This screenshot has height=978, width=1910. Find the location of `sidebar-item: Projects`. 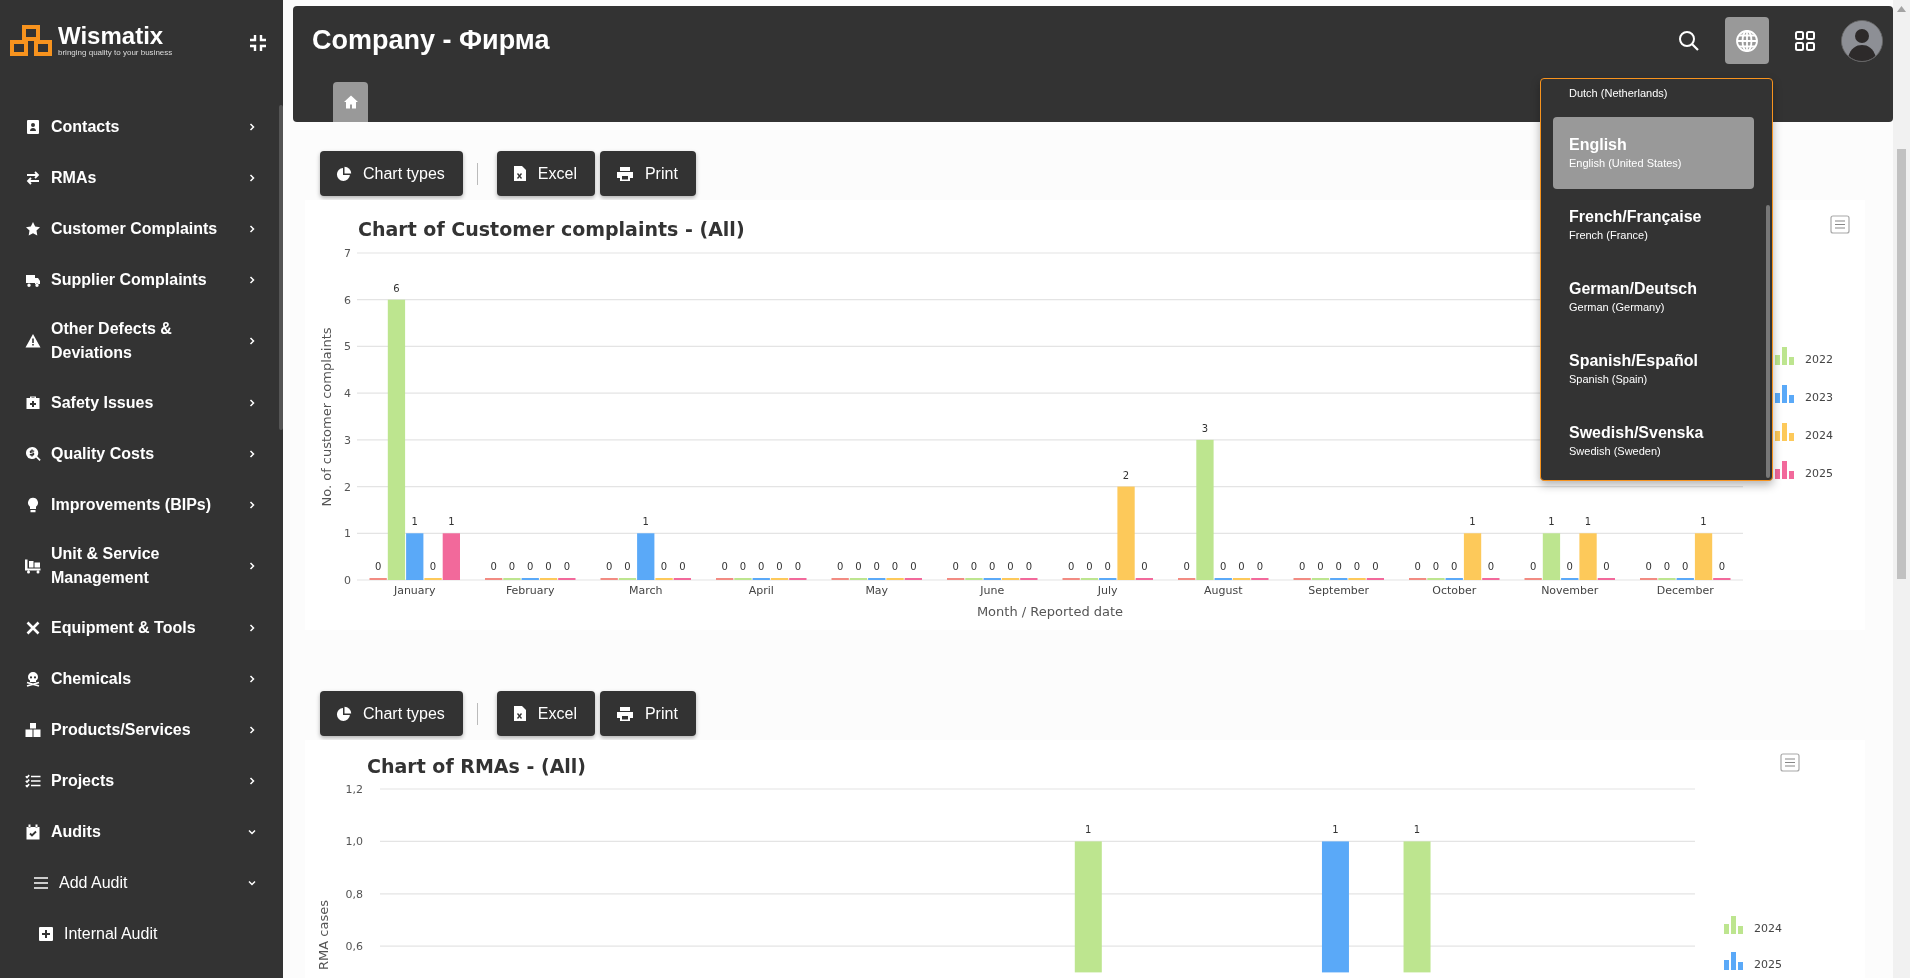

sidebar-item: Projects is located at coordinates (141, 780).